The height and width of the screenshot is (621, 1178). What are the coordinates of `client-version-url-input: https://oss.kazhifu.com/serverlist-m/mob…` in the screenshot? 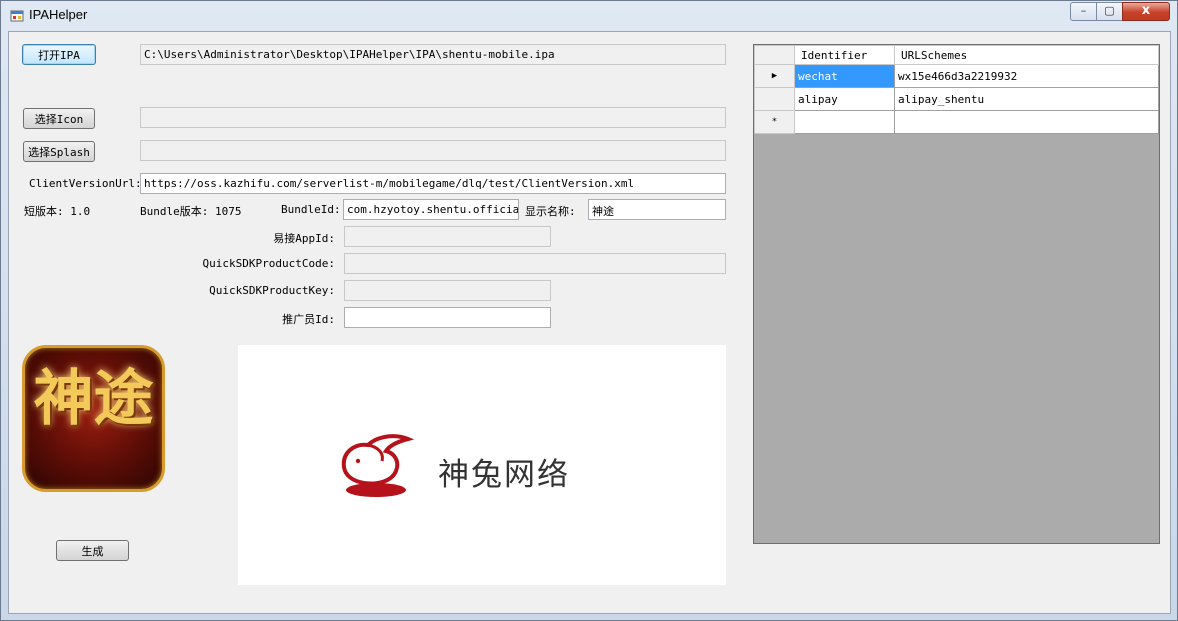 It's located at (433, 183).